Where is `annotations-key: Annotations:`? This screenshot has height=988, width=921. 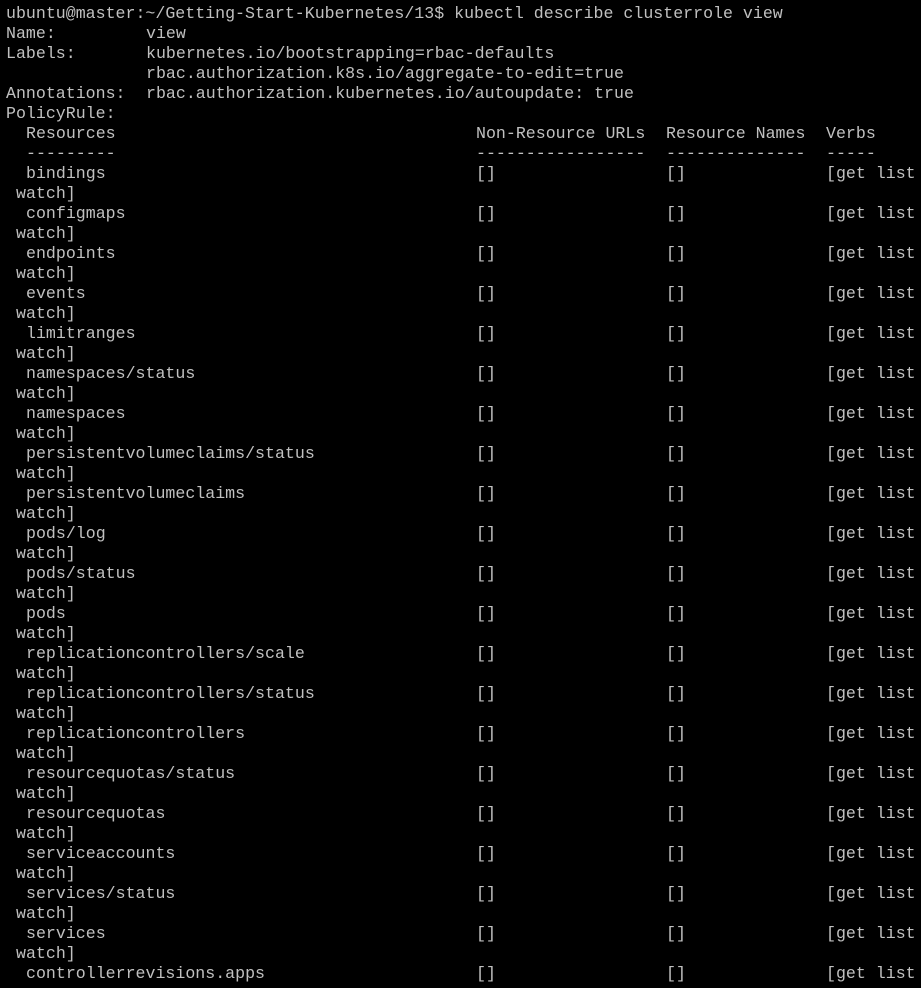 annotations-key: Annotations: is located at coordinates (66, 93).